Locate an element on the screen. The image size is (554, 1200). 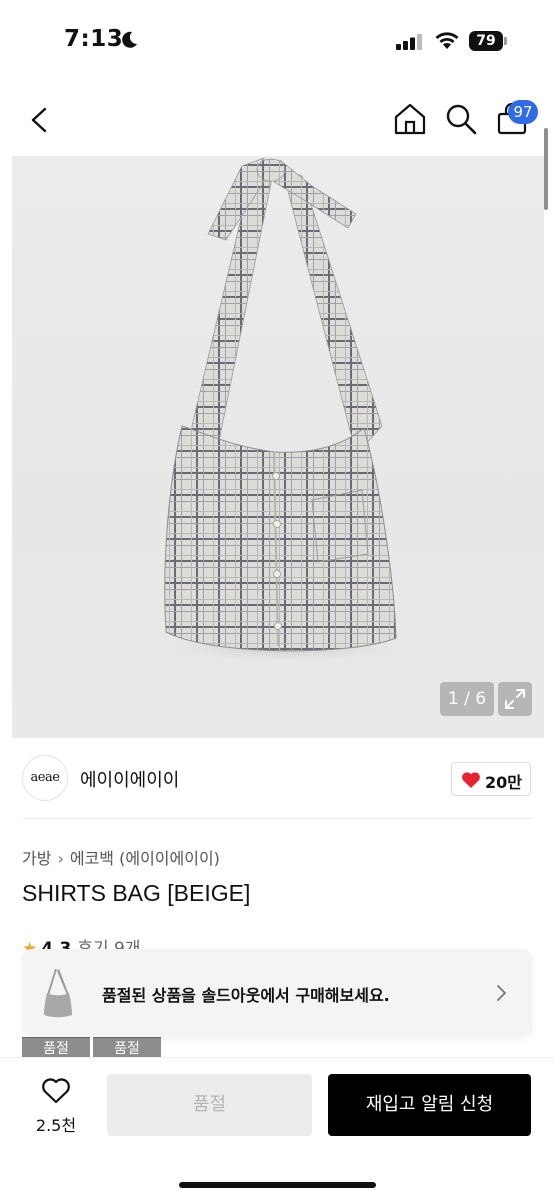
restock-alert-button: 재입고 알림 신청 is located at coordinates (429, 1105).